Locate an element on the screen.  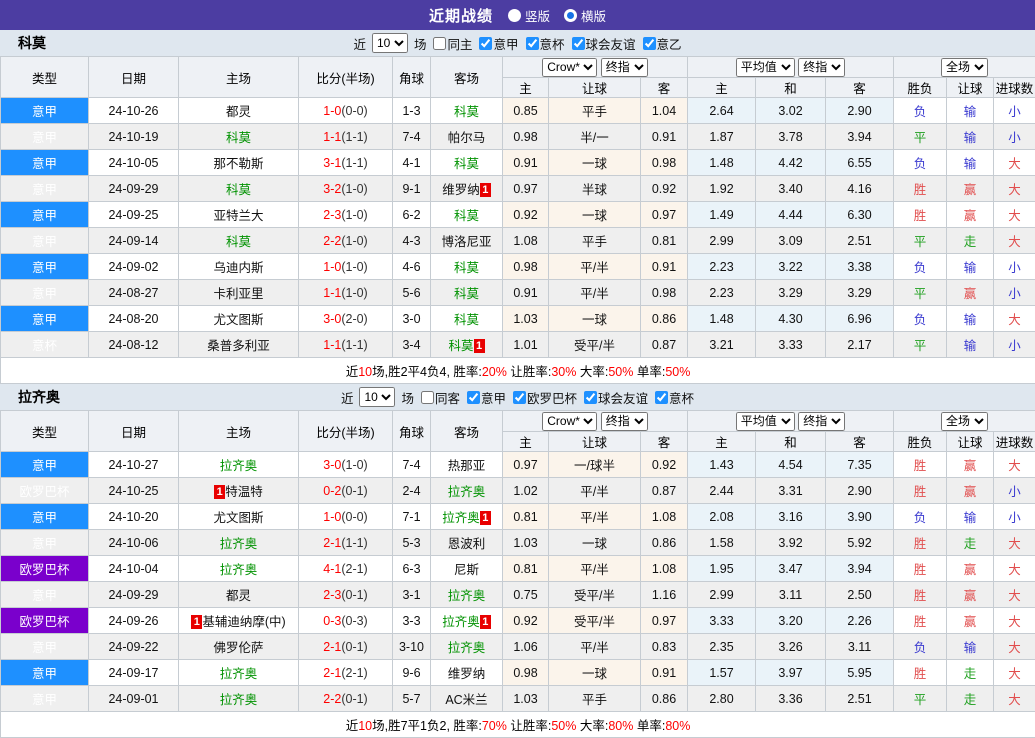
away-team-cell: 拉齐奥 is located at coordinates (467, 647).